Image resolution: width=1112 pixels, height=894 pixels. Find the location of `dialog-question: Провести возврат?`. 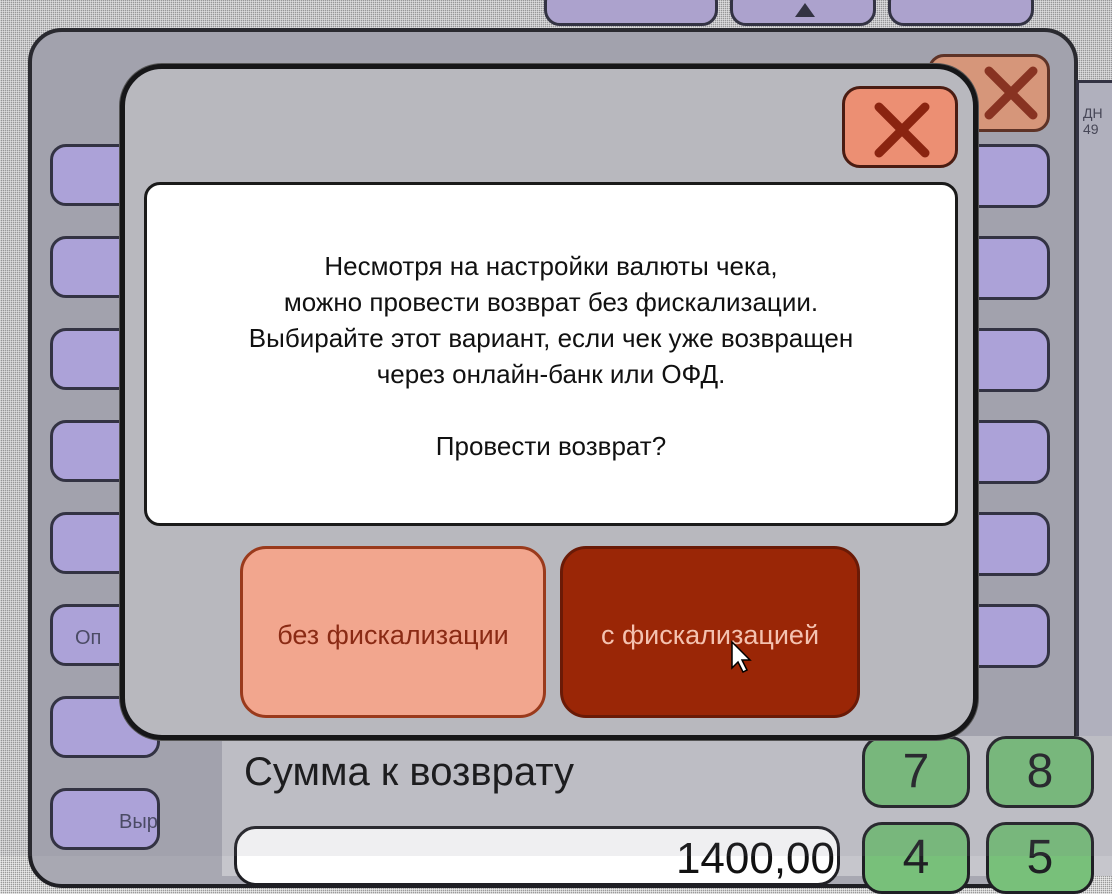

dialog-question: Провести возврат? is located at coordinates (551, 446).